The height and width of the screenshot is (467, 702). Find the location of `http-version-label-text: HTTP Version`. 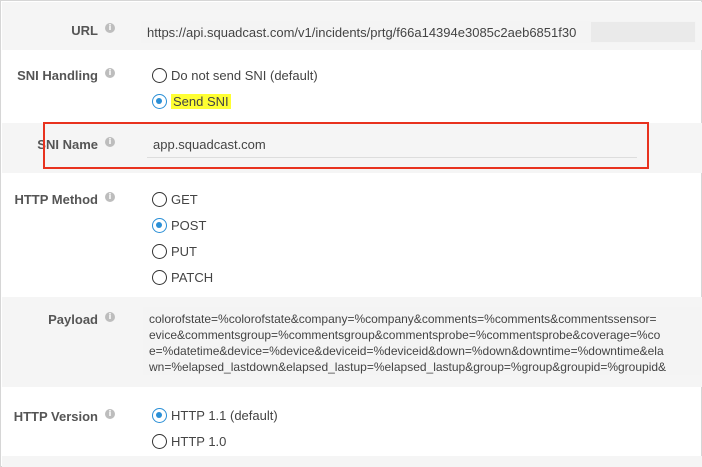

http-version-label-text: HTTP Version is located at coordinates (55, 416).